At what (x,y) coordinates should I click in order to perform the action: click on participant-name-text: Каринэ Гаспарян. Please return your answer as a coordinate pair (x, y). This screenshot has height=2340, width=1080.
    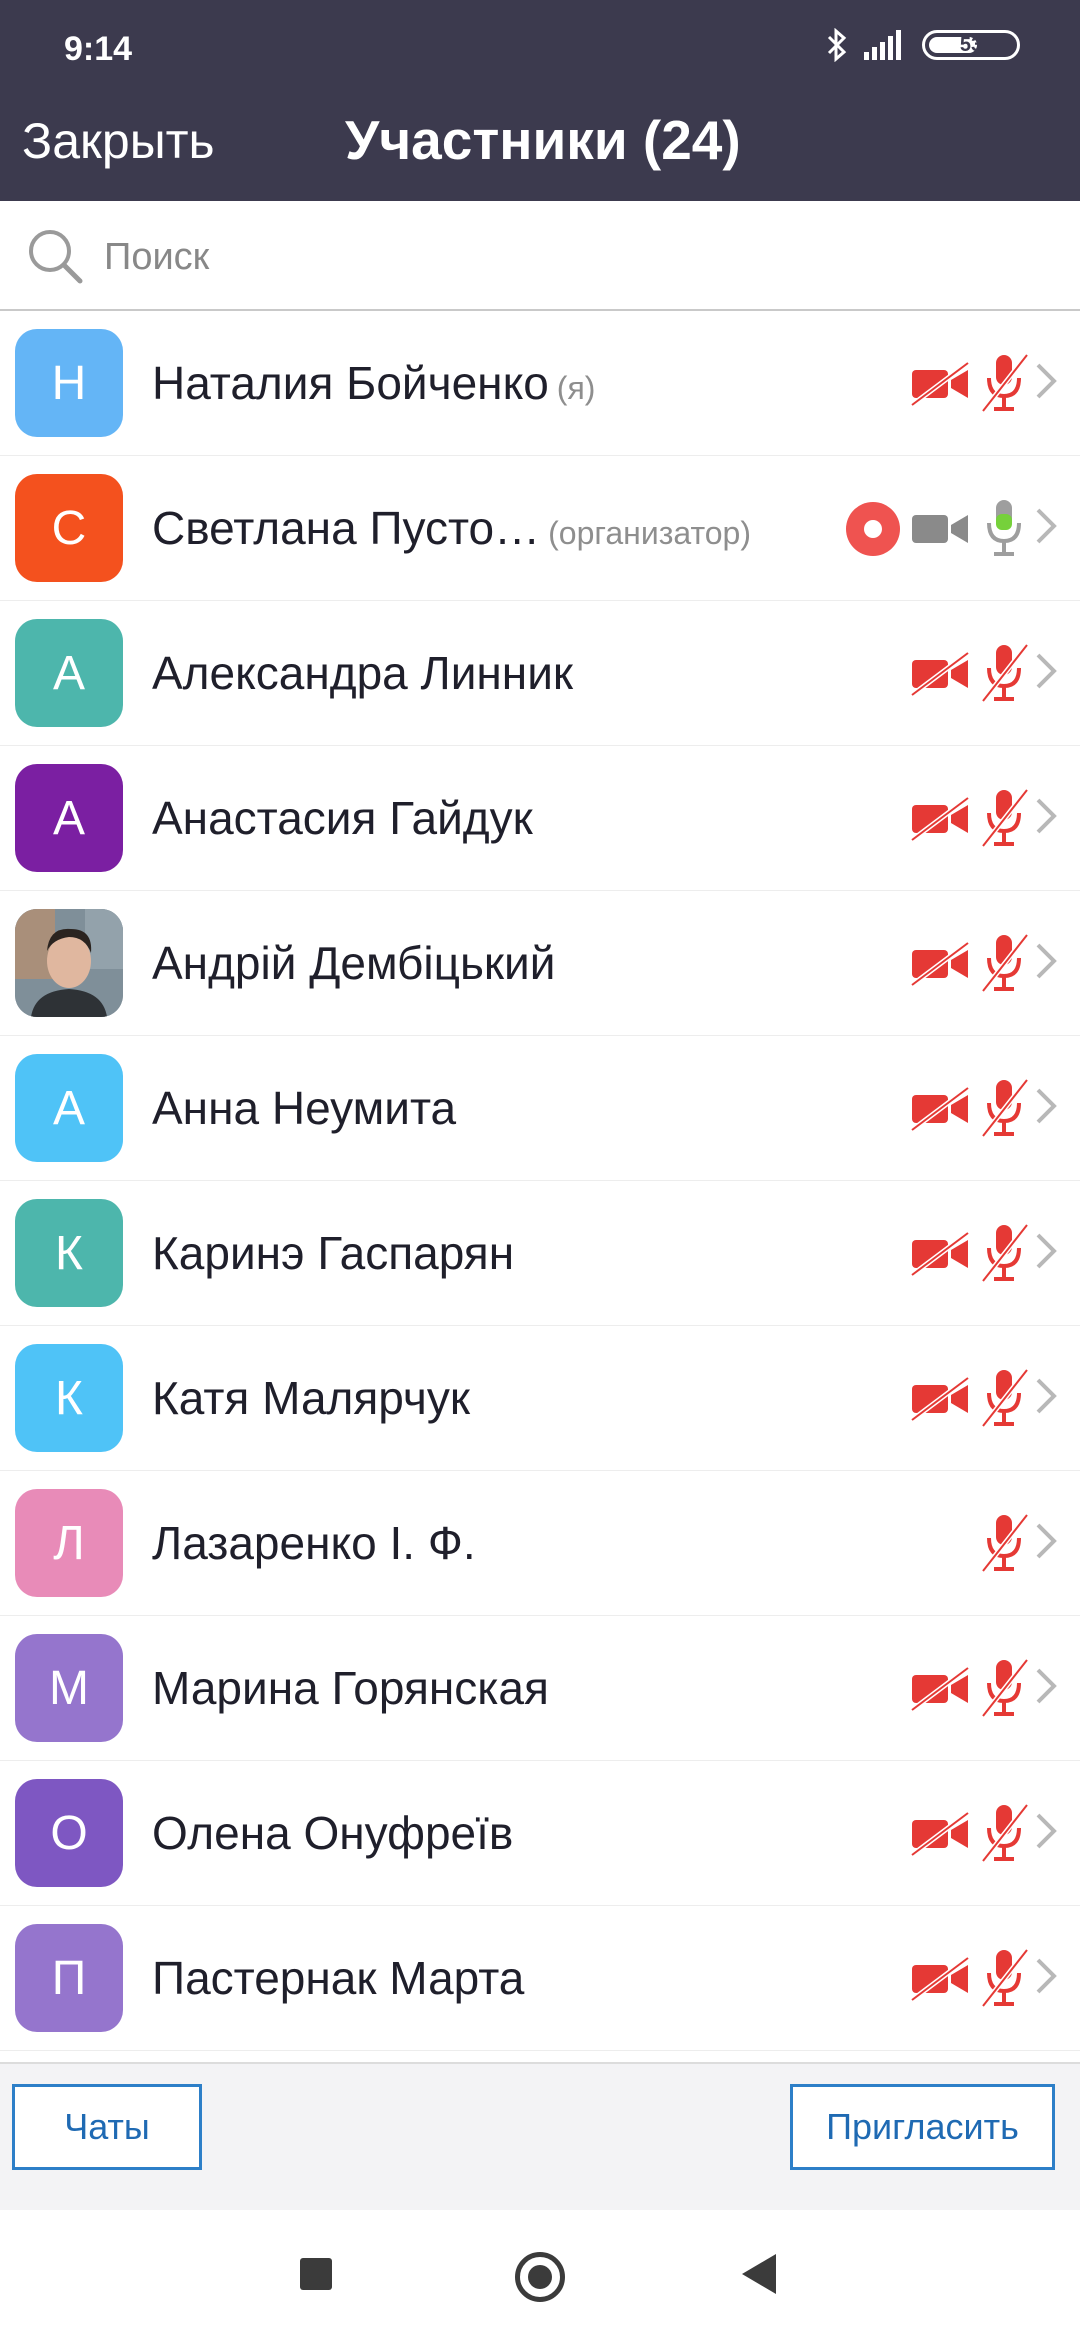
    Looking at the image, I should click on (333, 1253).